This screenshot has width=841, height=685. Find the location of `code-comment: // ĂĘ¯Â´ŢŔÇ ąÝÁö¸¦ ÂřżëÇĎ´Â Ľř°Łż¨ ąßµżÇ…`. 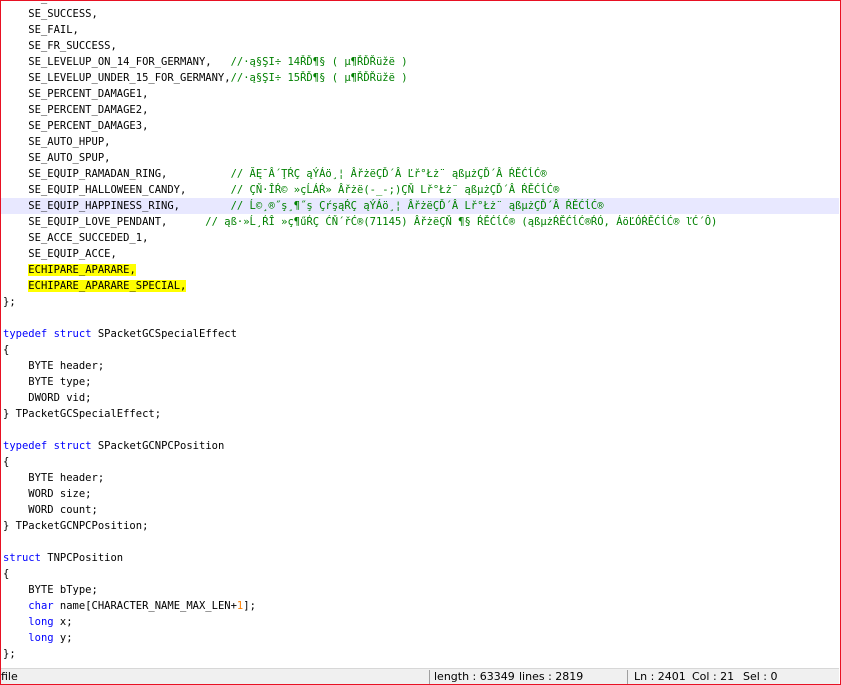

code-comment: // ĂĘ¯Â´ŢŔÇ ąÝÁö¸¦ ÂřżëÇĎ´Â Ľř°Łż¨ ąßµżÇ… is located at coordinates (388, 174).